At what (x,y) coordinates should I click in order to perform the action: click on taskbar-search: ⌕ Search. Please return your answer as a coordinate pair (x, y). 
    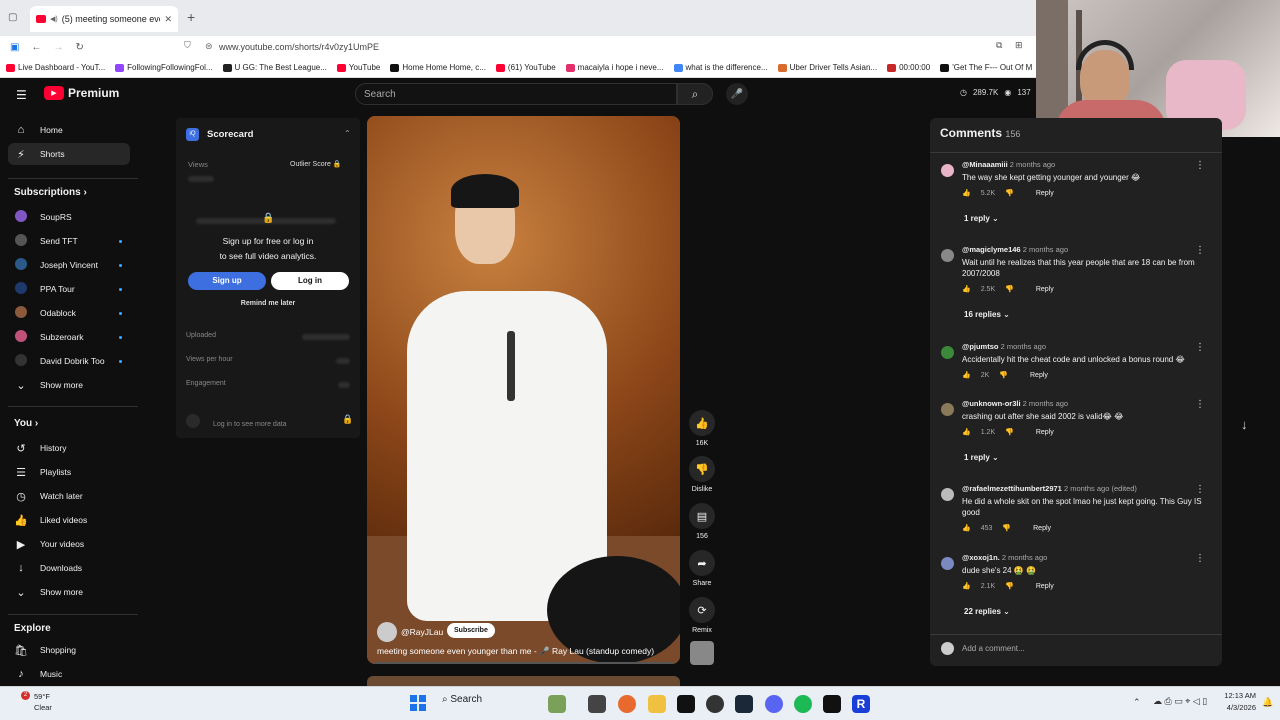
    Looking at the image, I should click on (462, 699).